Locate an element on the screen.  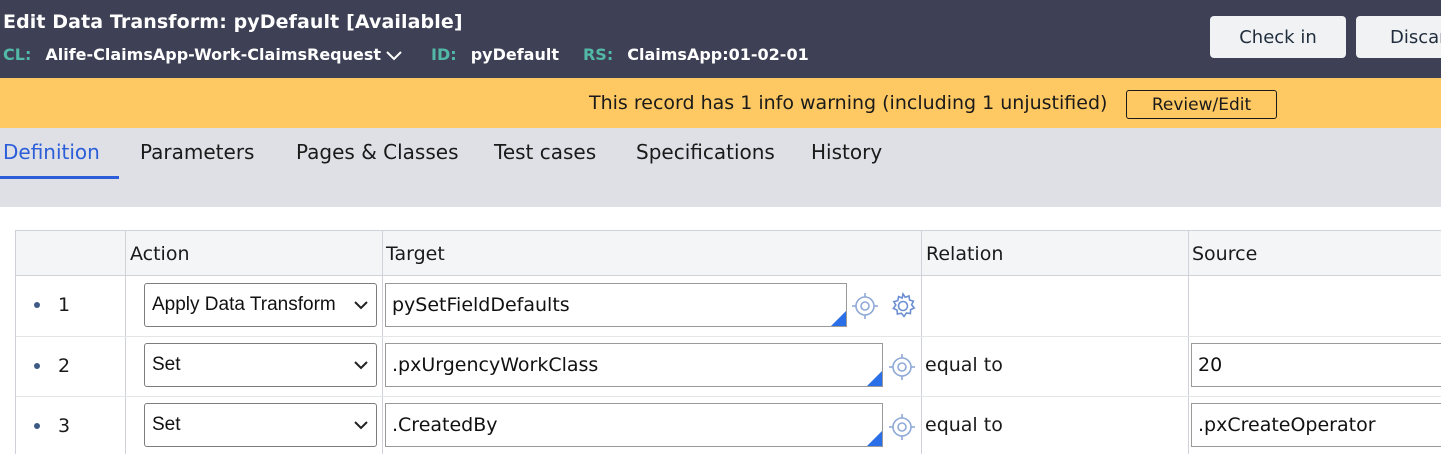
row-number: 2 is located at coordinates (64, 366).